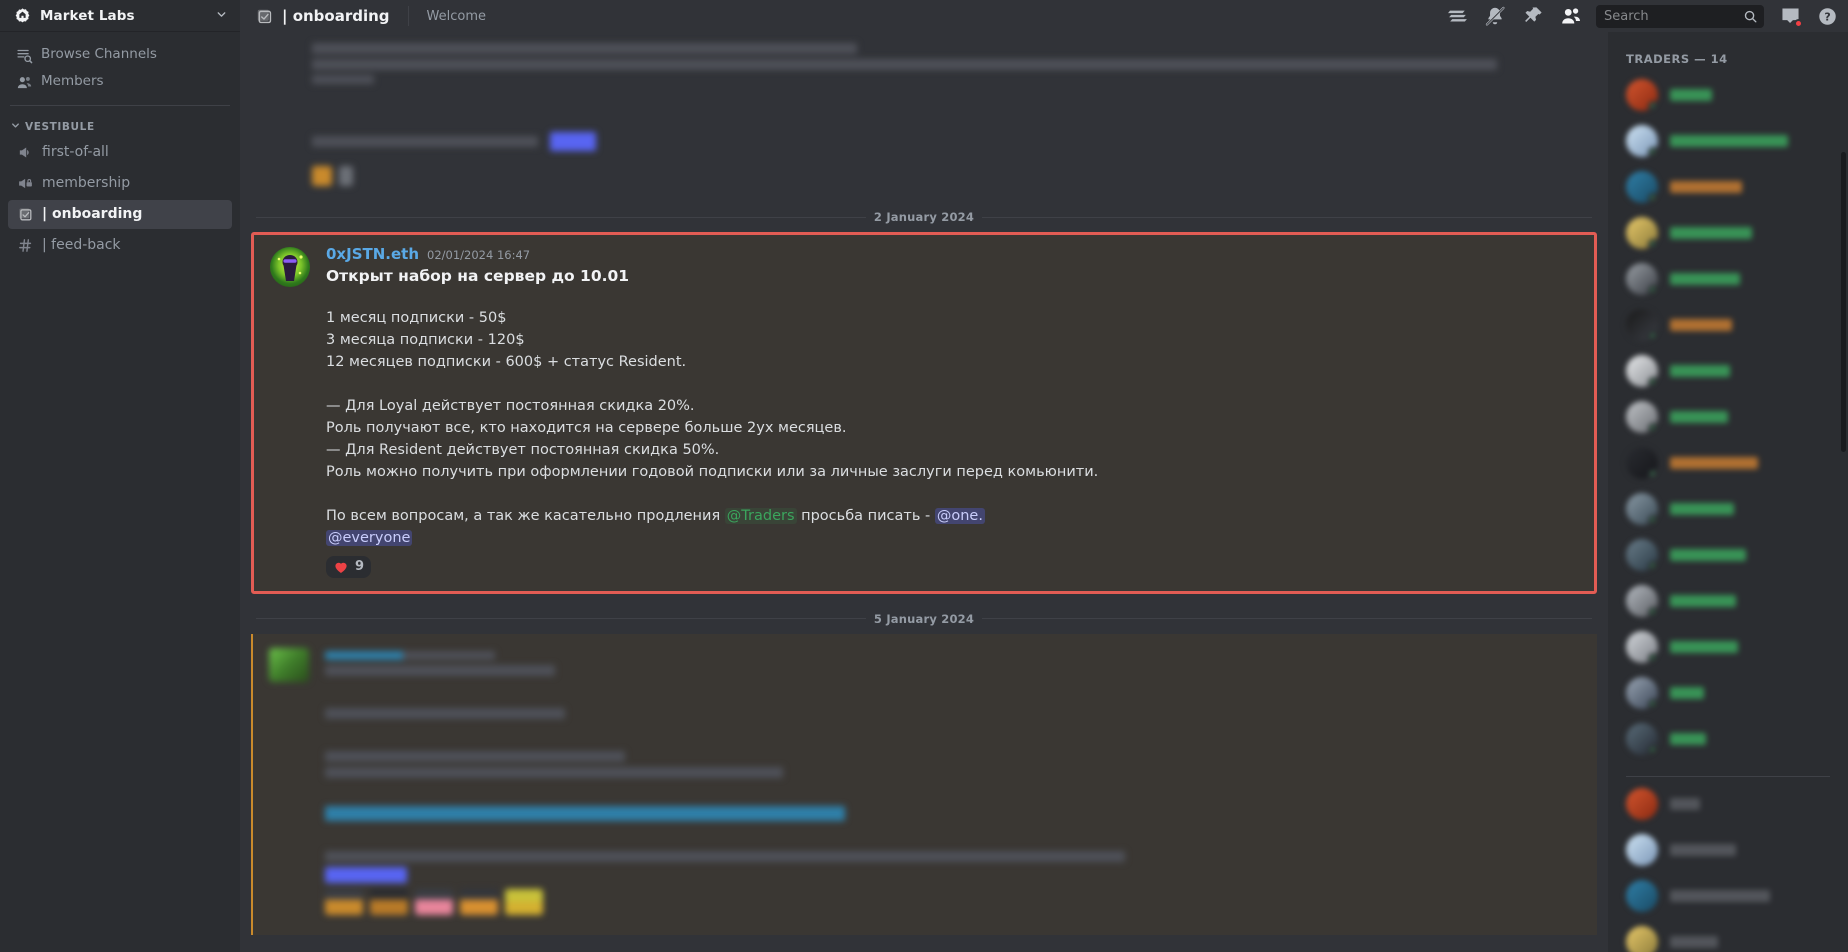  I want to click on line-middle: просьба писать -, so click(865, 515).